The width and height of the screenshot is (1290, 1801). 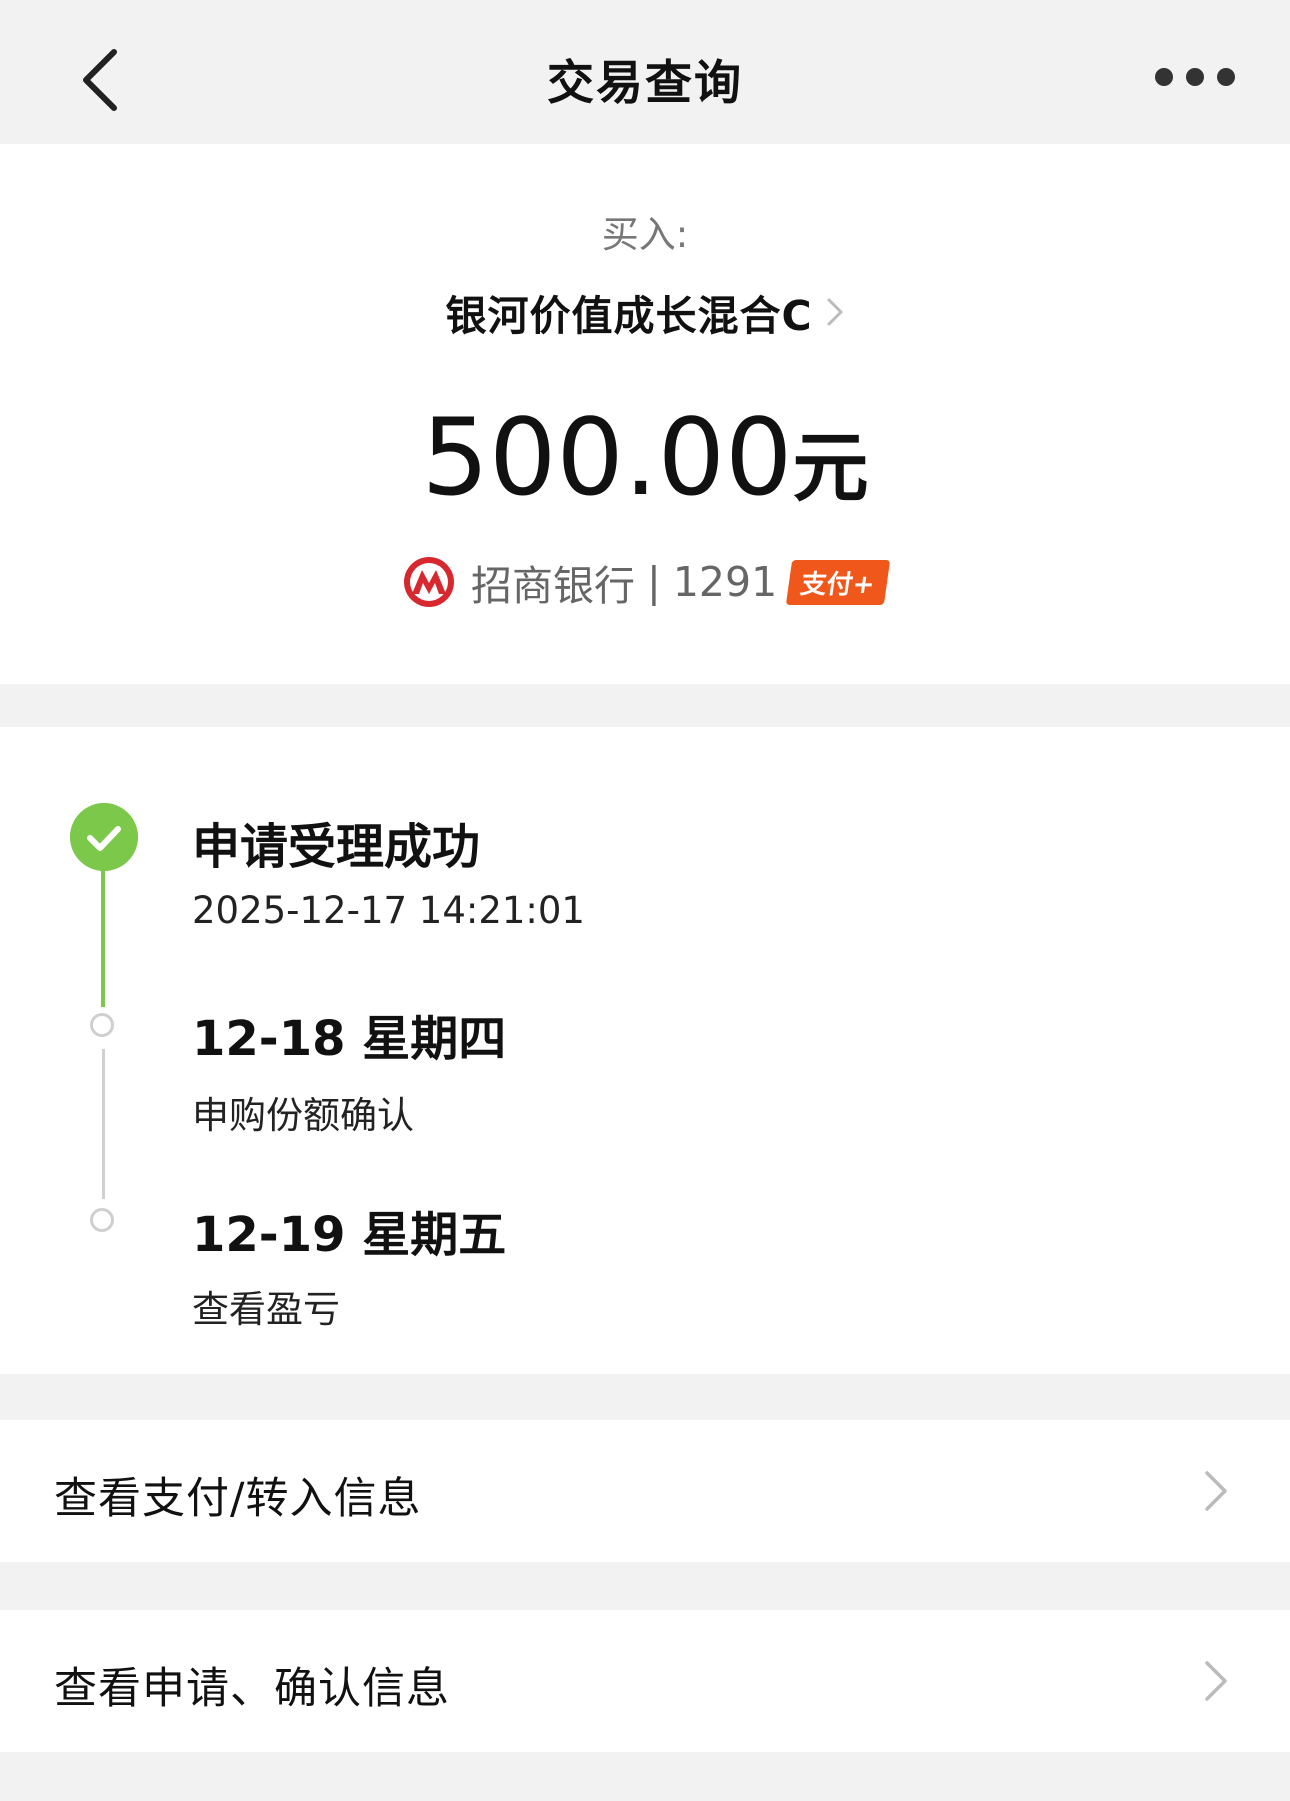 I want to click on page-title: 交易查询, so click(x=645, y=83).